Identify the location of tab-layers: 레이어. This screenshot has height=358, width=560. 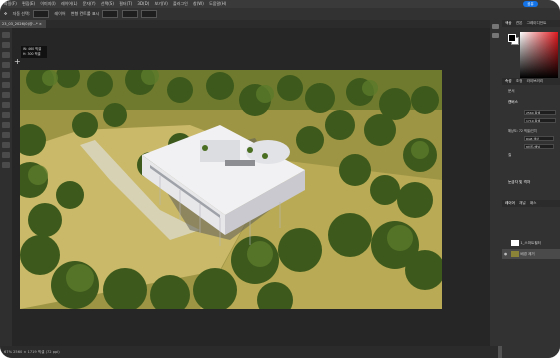
(510, 203).